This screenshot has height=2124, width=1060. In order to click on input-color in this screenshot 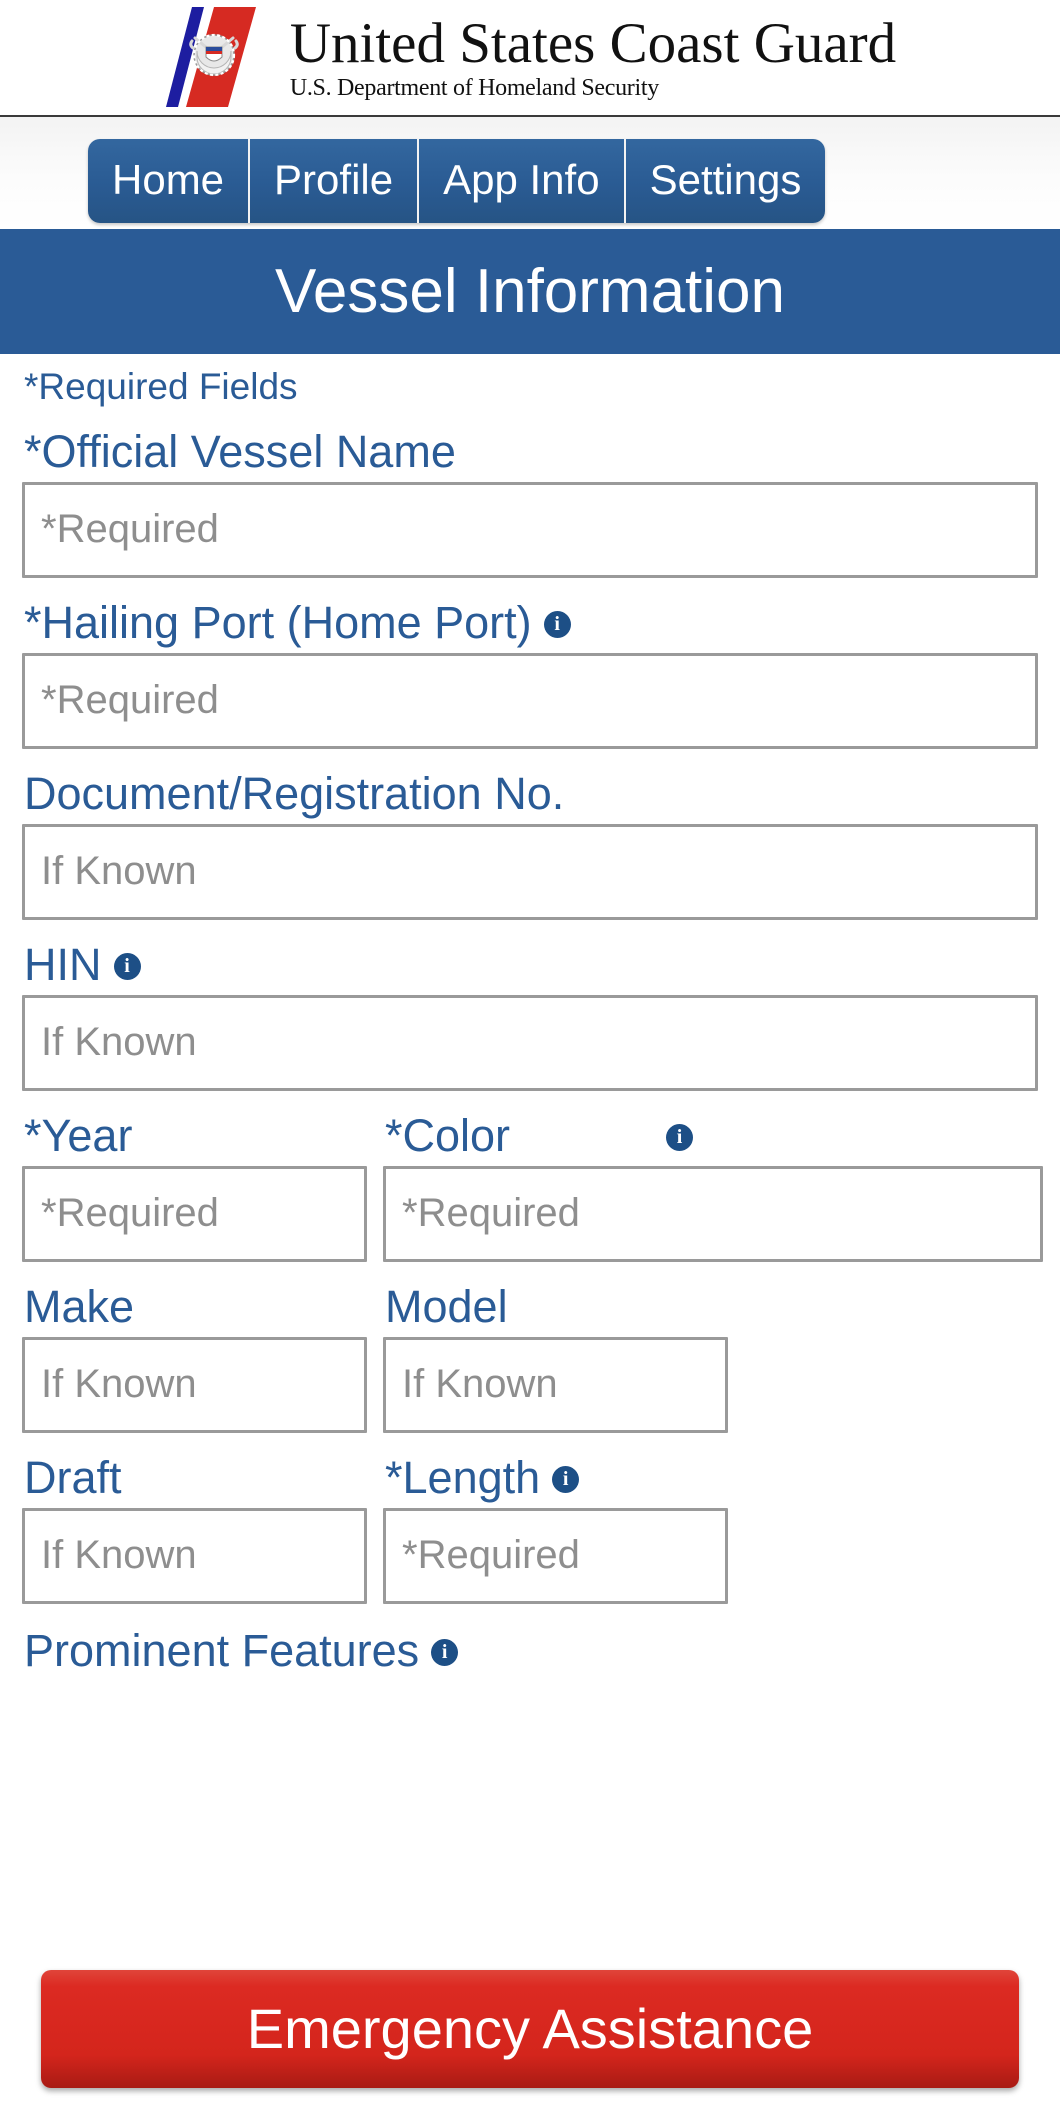, I will do `click(713, 1213)`.